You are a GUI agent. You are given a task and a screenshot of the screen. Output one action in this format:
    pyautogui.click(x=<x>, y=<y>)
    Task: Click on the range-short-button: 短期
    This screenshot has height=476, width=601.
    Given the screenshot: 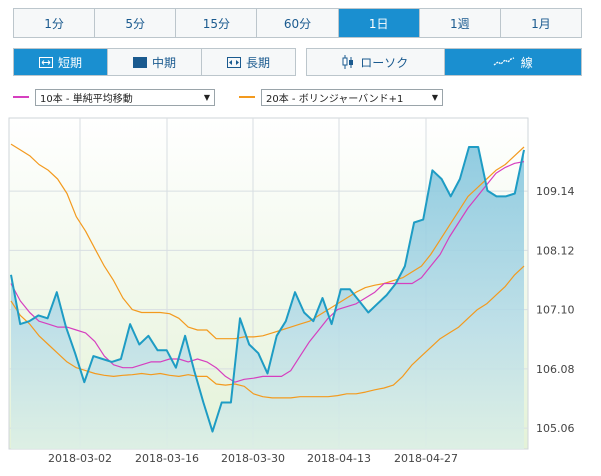 What is the action you would take?
    pyautogui.click(x=61, y=62)
    